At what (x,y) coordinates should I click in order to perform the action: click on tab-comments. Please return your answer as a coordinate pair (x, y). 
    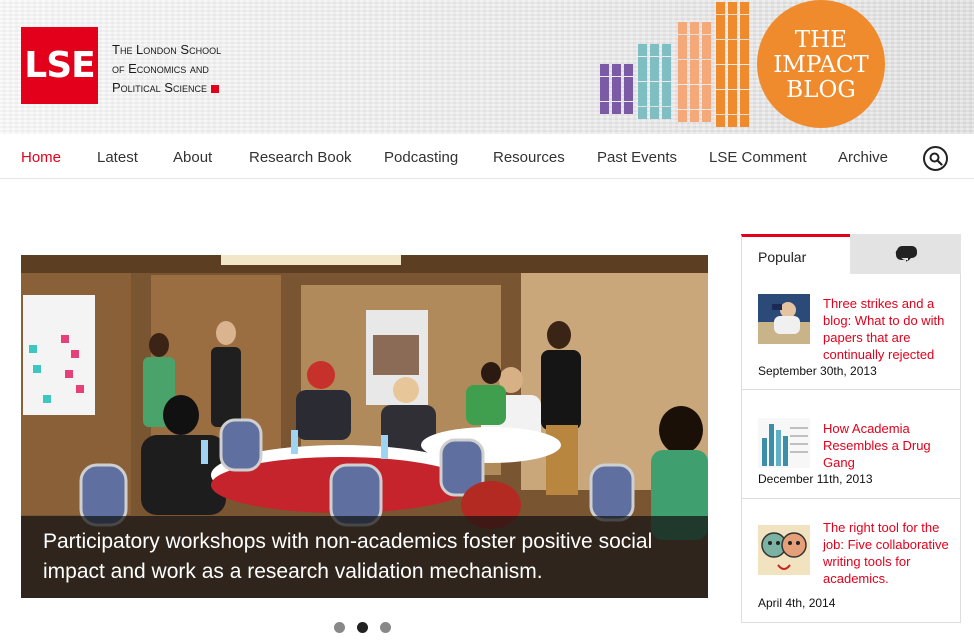
    Looking at the image, I should click on (905, 254).